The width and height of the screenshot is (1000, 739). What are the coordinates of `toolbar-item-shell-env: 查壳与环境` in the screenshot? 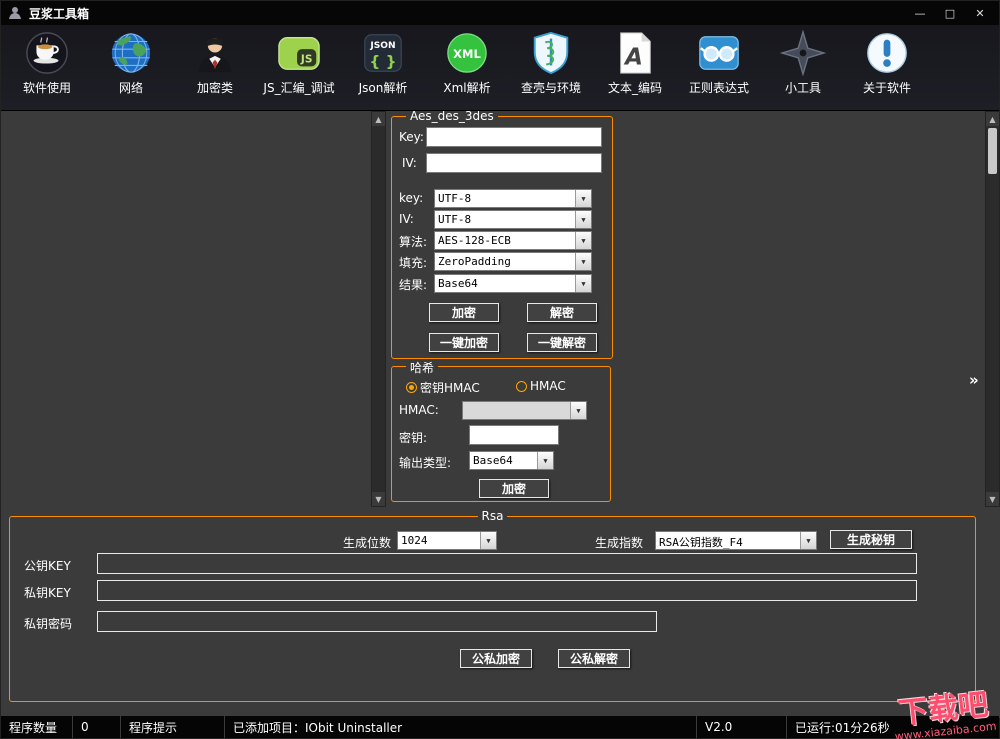 It's located at (551, 70).